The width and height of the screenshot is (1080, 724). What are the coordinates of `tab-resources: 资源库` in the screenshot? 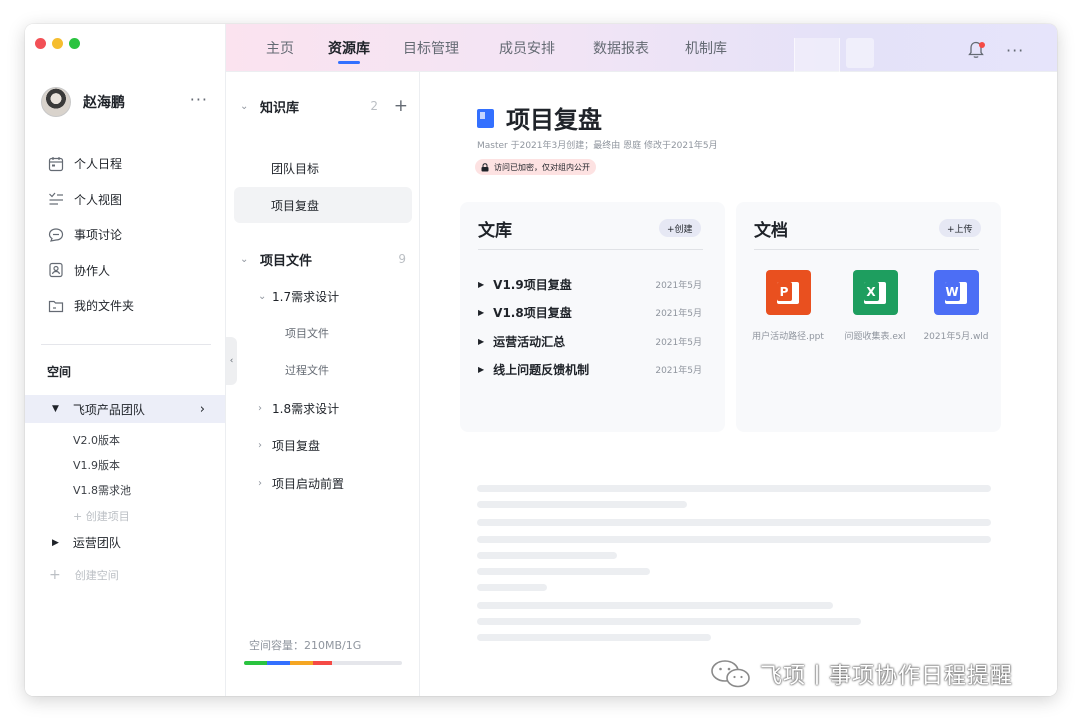 It's located at (349, 48).